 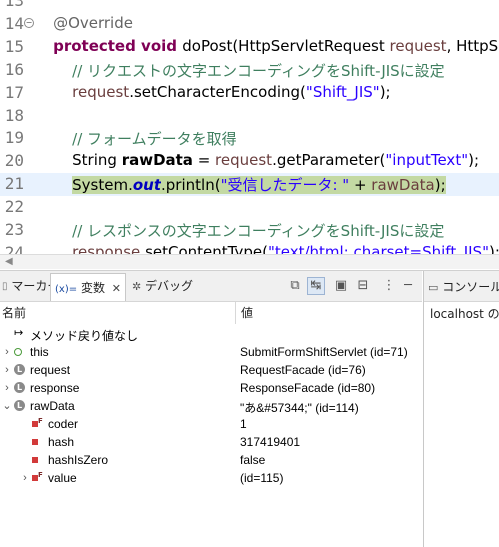 What do you see at coordinates (7, 406) in the screenshot?
I see `expand-toggle-icon: ⌄` at bounding box center [7, 406].